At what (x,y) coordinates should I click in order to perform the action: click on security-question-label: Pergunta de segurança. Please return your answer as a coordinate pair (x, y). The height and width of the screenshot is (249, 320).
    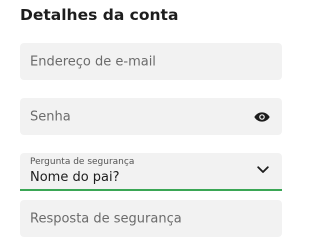
    Looking at the image, I should click on (82, 162).